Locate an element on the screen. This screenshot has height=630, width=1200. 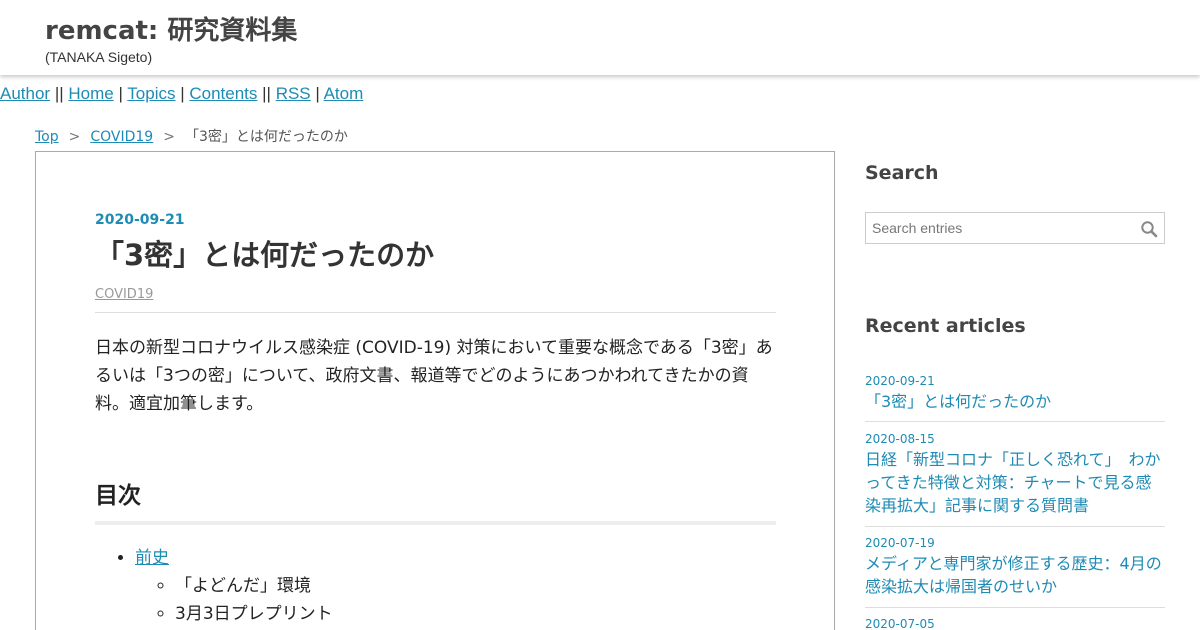
table-of-contents: 前史 「よどんだ」環境 3月3日プレプリント is located at coordinates (435, 586).